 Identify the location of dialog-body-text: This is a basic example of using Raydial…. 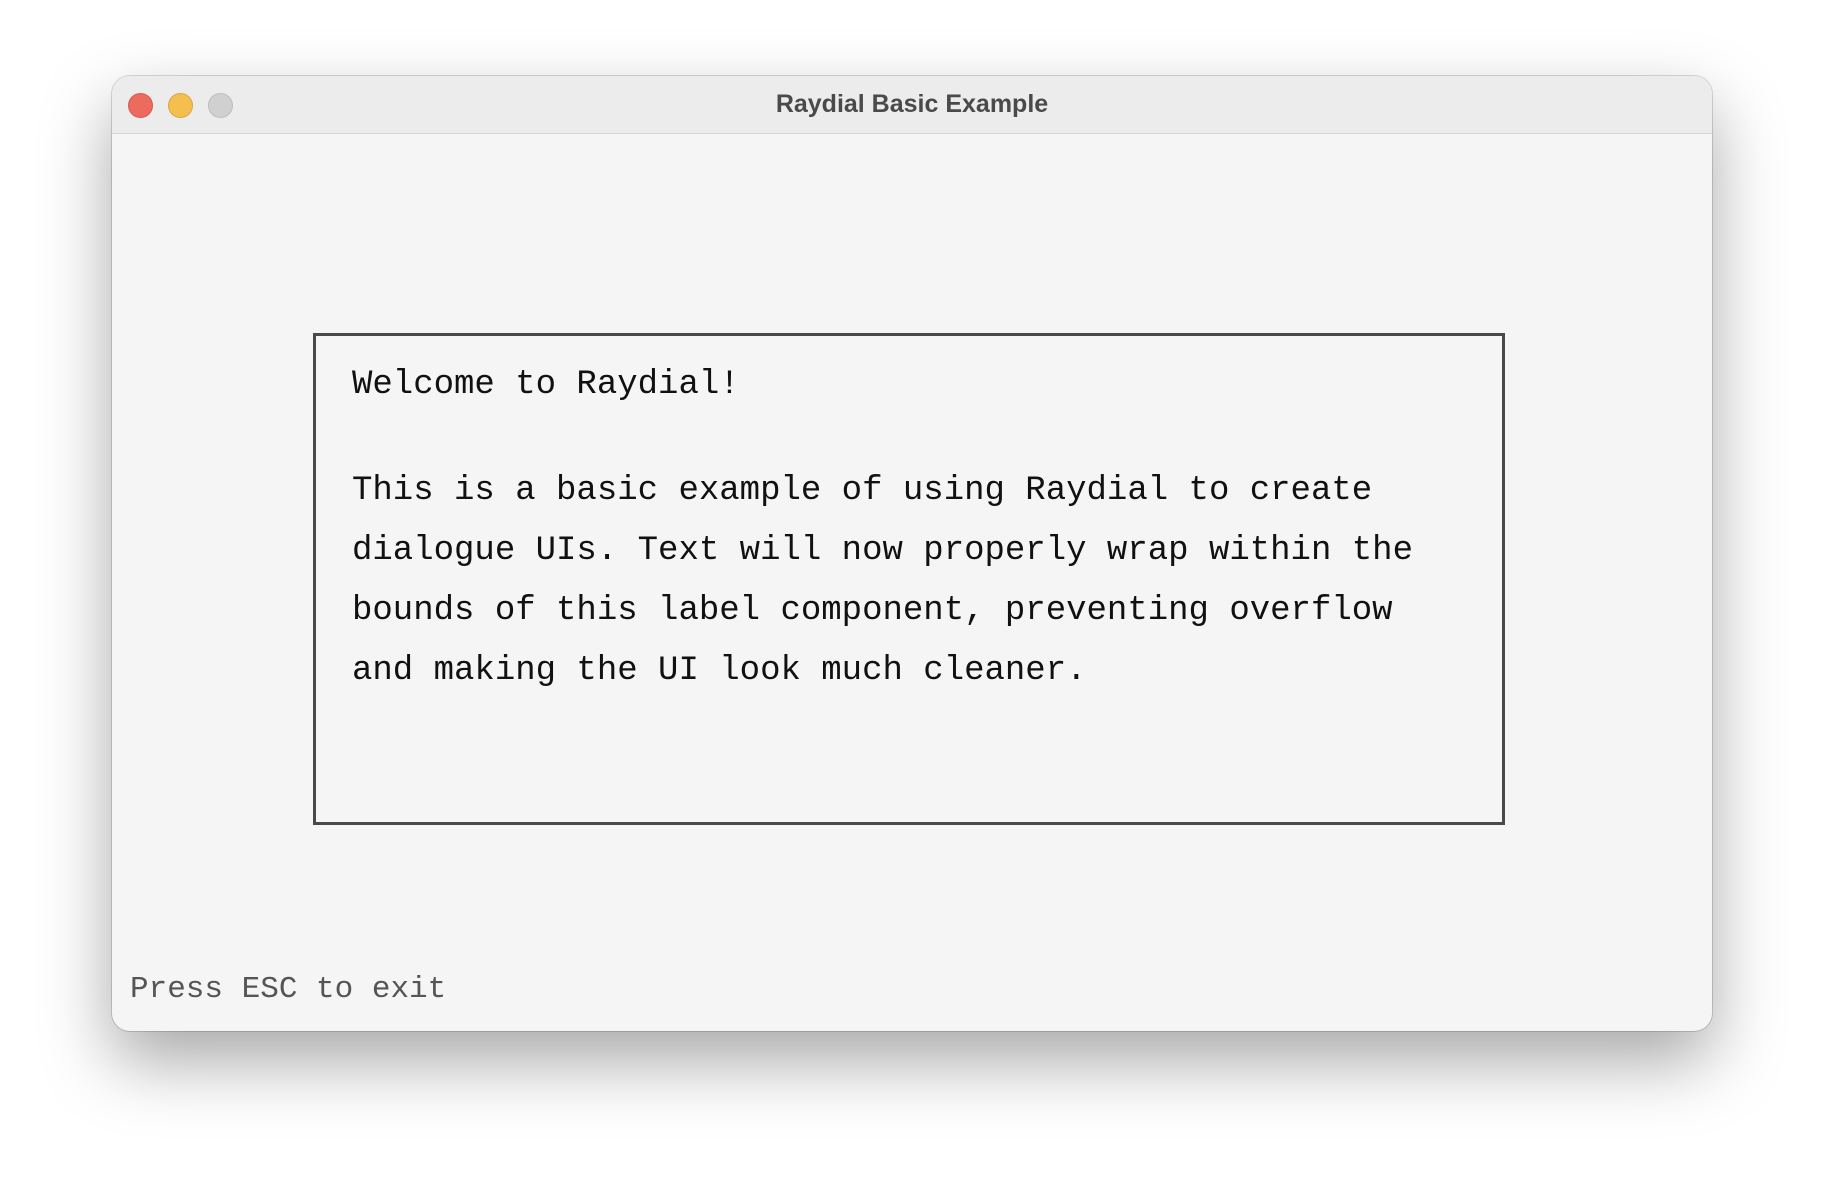
(882, 581).